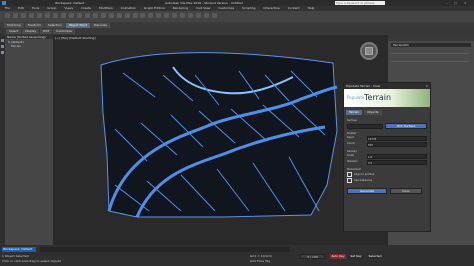 The height and width of the screenshot is (266, 474). What do you see at coordinates (2, 46) in the screenshot?
I see `display-tool-icon` at bounding box center [2, 46].